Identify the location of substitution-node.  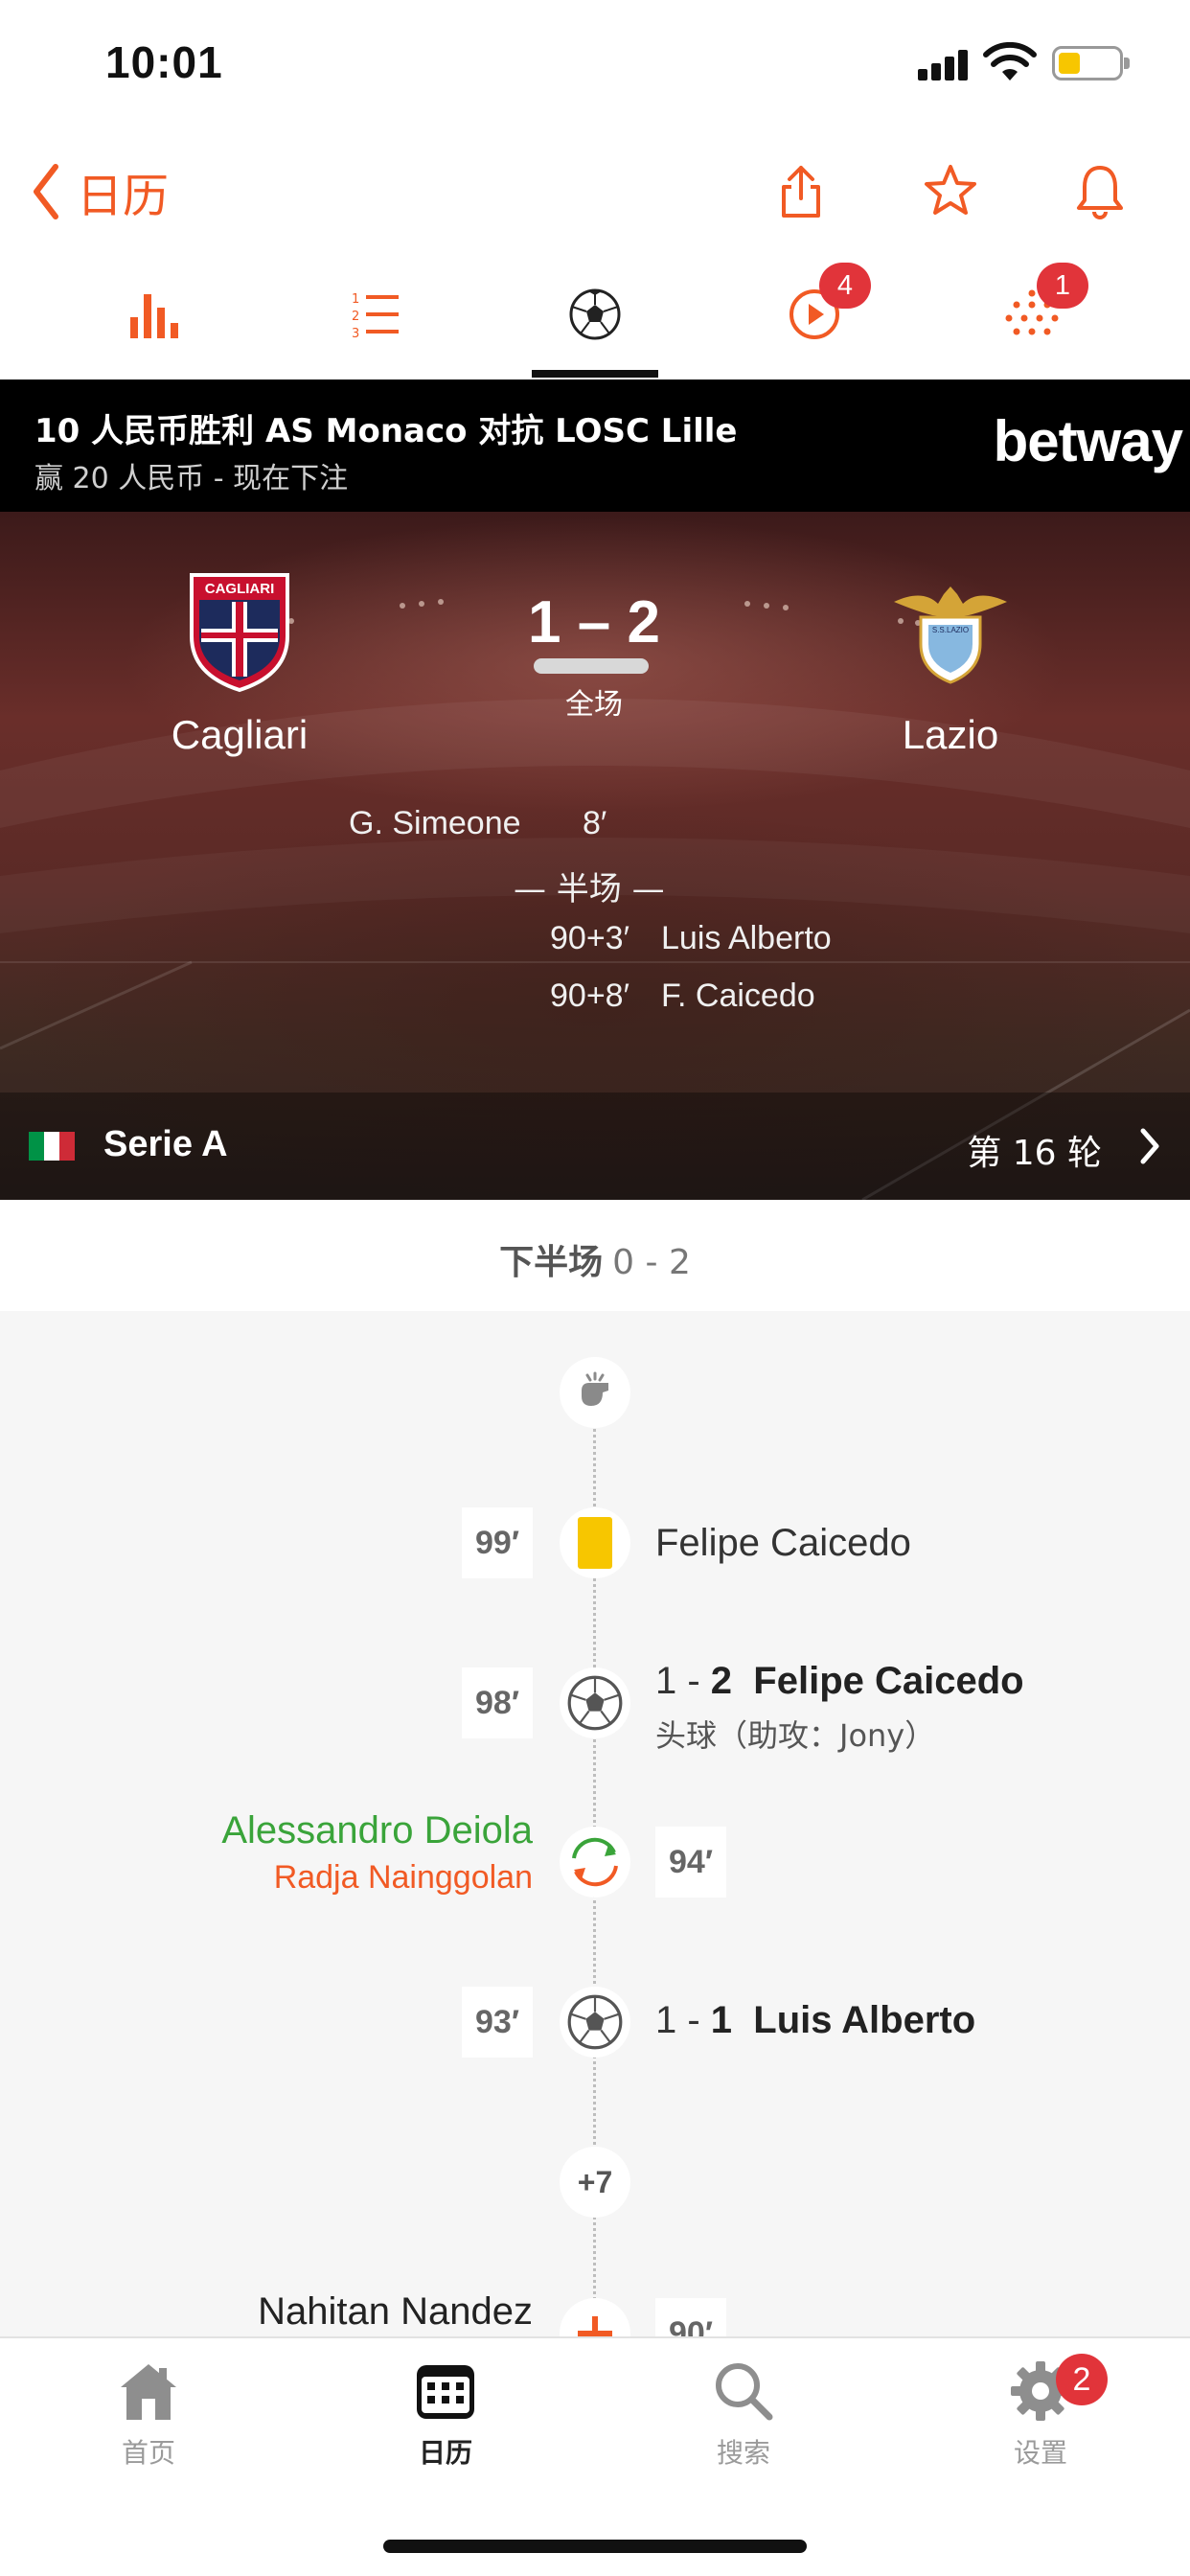
(595, 1862).